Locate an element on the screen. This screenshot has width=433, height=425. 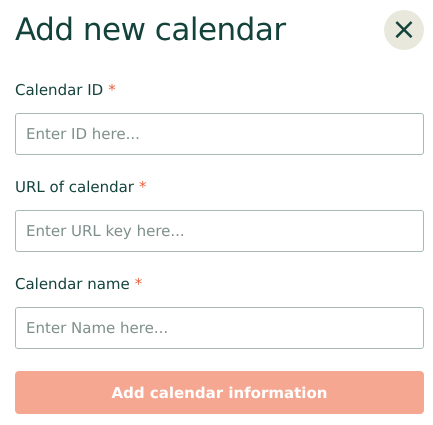
dialog-title: Add new calendar is located at coordinates (150, 30).